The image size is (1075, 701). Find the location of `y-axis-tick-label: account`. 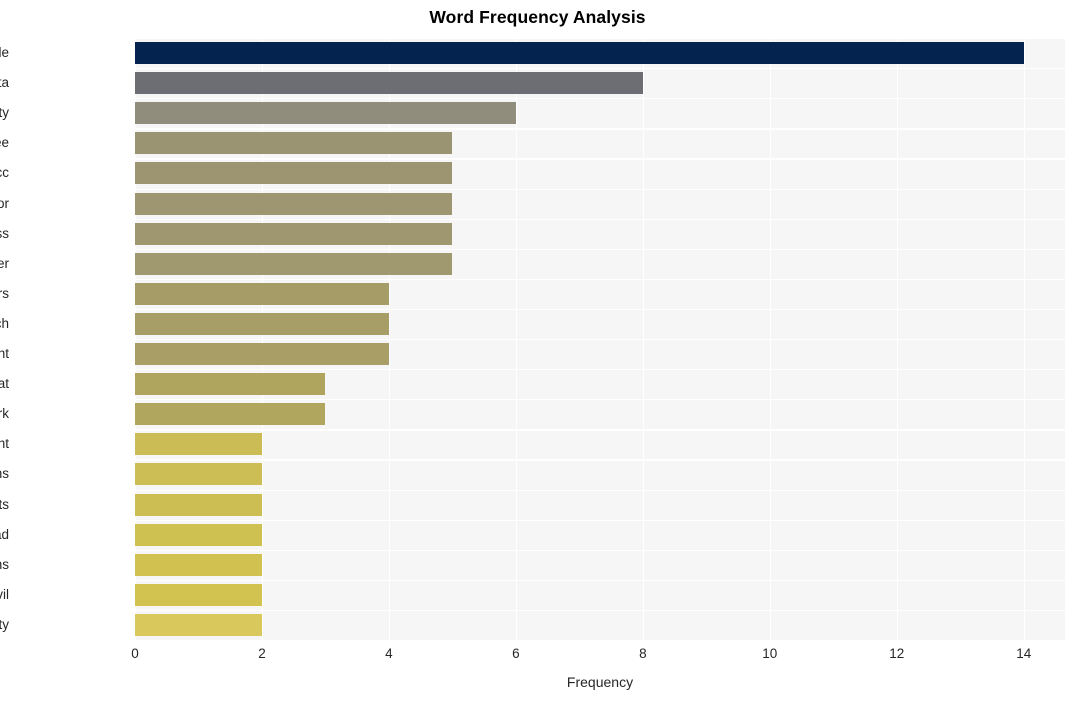

y-axis-tick-label: account is located at coordinates (4, 354).